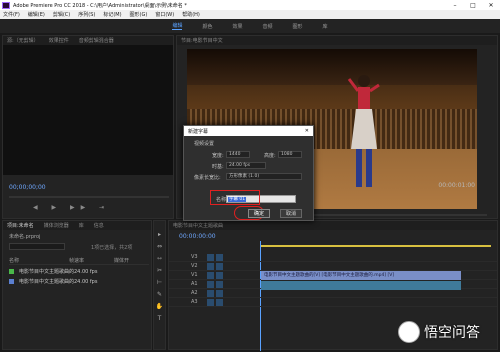  Describe the element at coordinates (91, 260) in the screenshot. I see `column-frame-rate: 帧速率` at that location.